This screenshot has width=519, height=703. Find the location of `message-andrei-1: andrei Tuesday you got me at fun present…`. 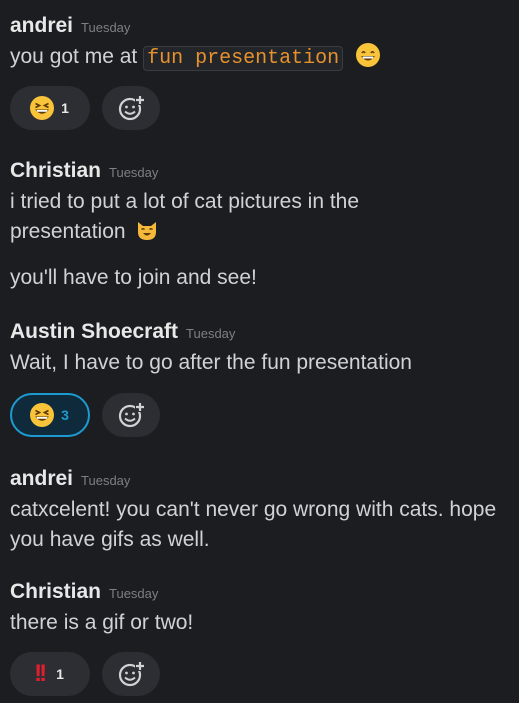

message-andrei-1: andrei Tuesday you got me at fun present… is located at coordinates (262, 44).